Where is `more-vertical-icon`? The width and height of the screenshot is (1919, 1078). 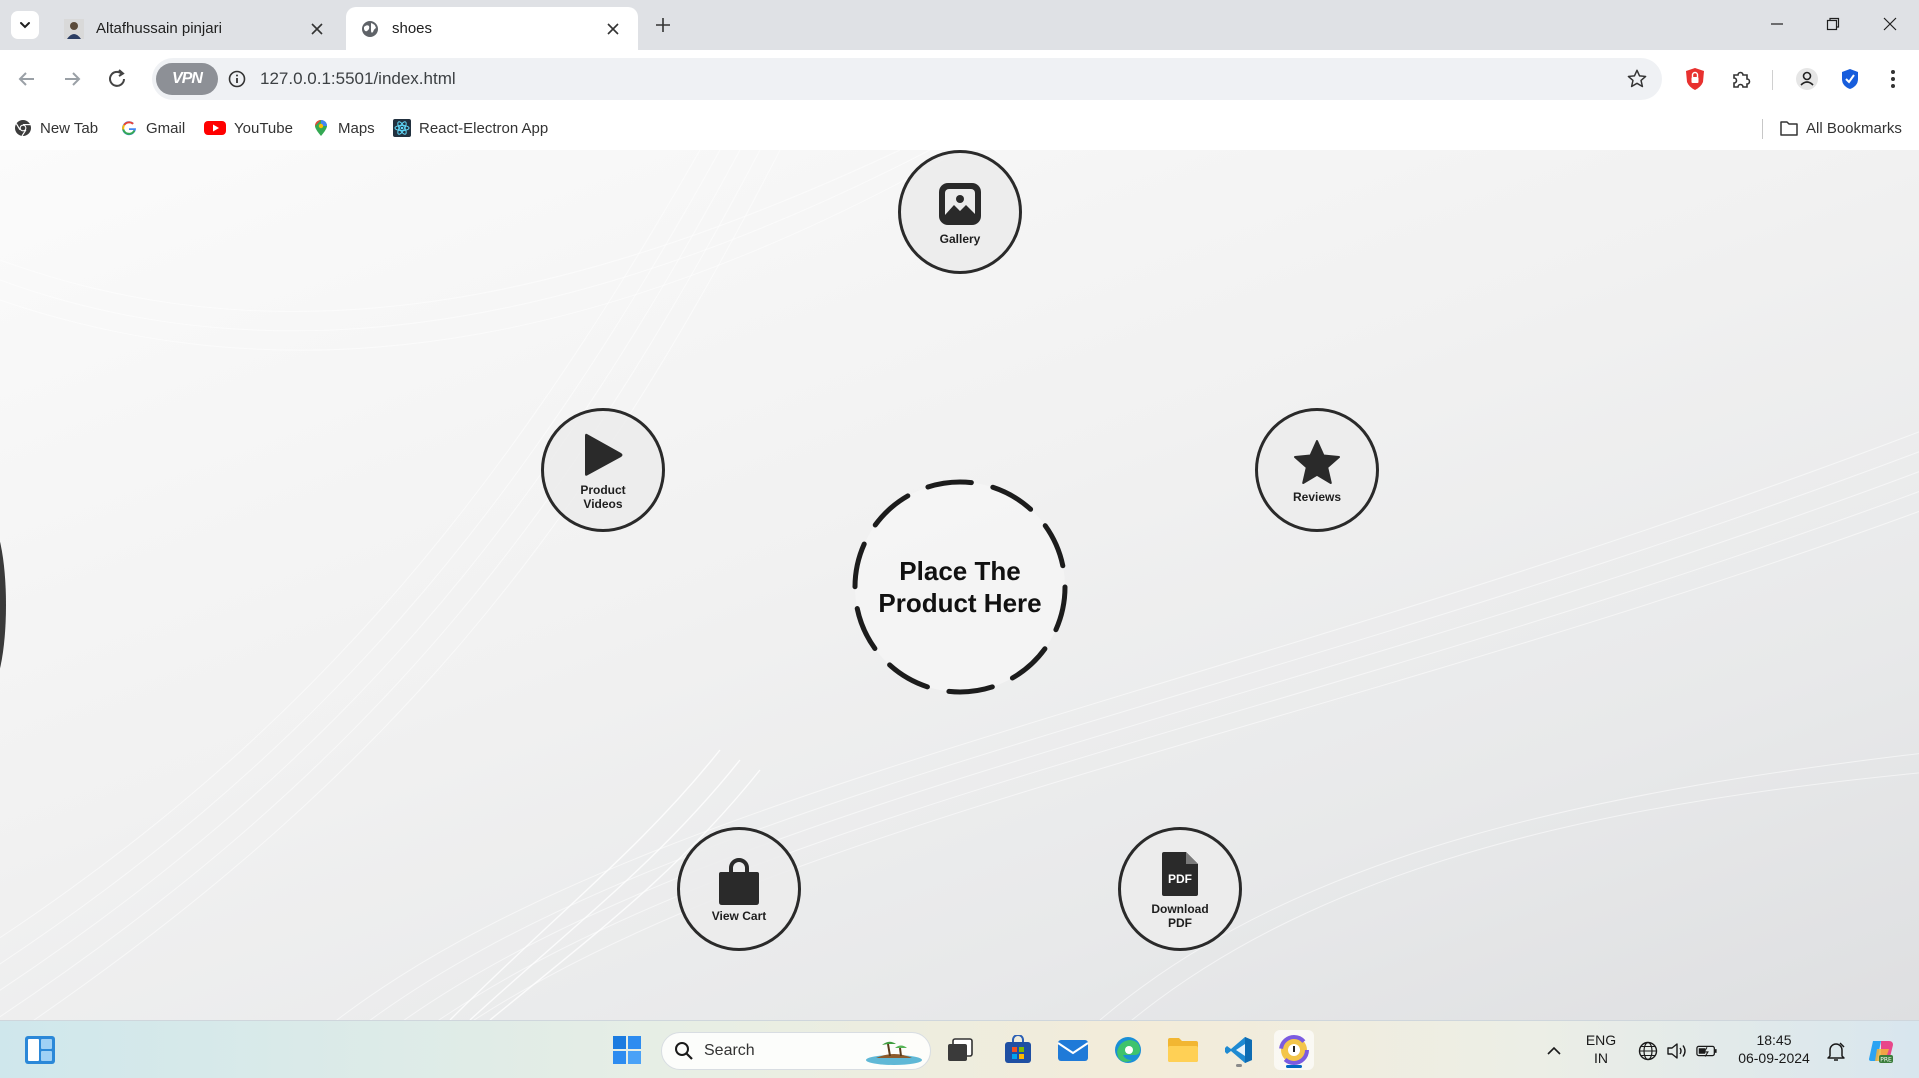
more-vertical-icon is located at coordinates (1893, 79).